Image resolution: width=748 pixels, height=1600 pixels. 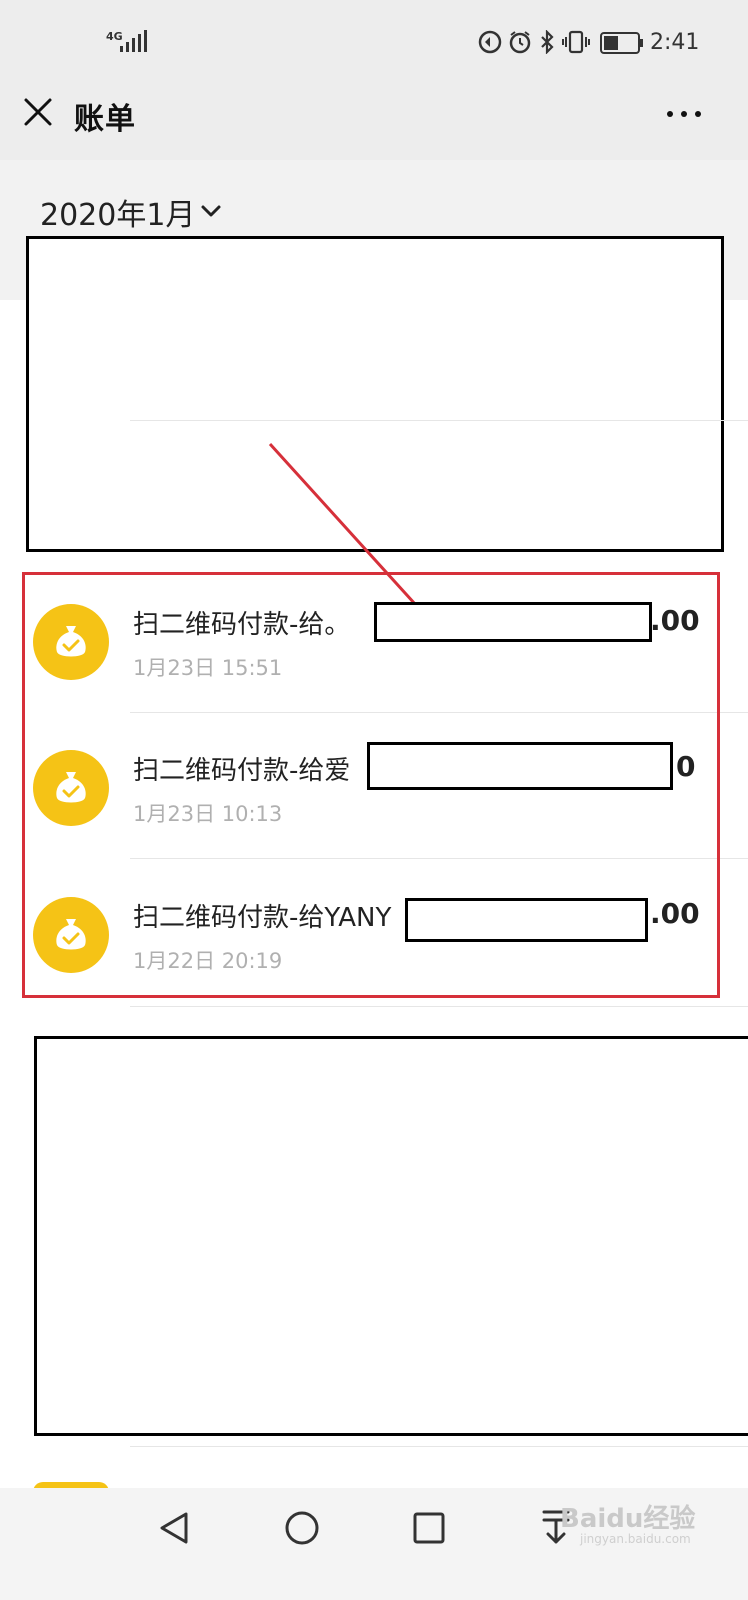 What do you see at coordinates (520, 42) in the screenshot?
I see `alarm-icon` at bounding box center [520, 42].